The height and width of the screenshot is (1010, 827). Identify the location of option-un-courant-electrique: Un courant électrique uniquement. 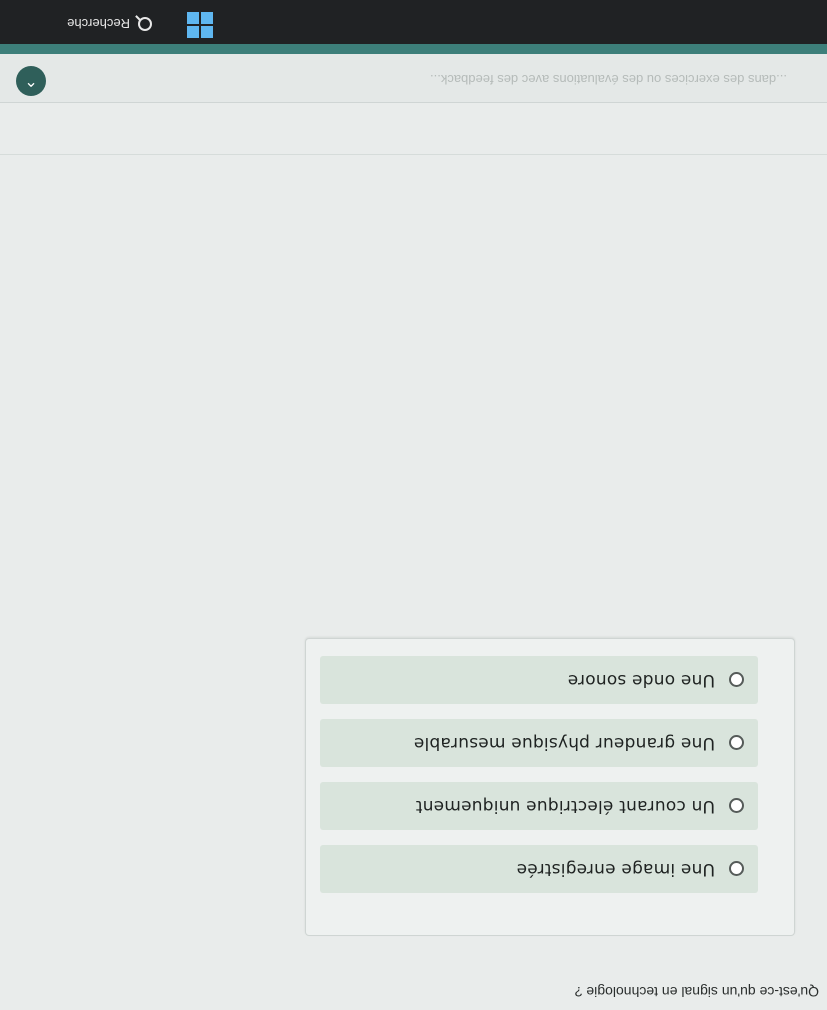
(539, 806).